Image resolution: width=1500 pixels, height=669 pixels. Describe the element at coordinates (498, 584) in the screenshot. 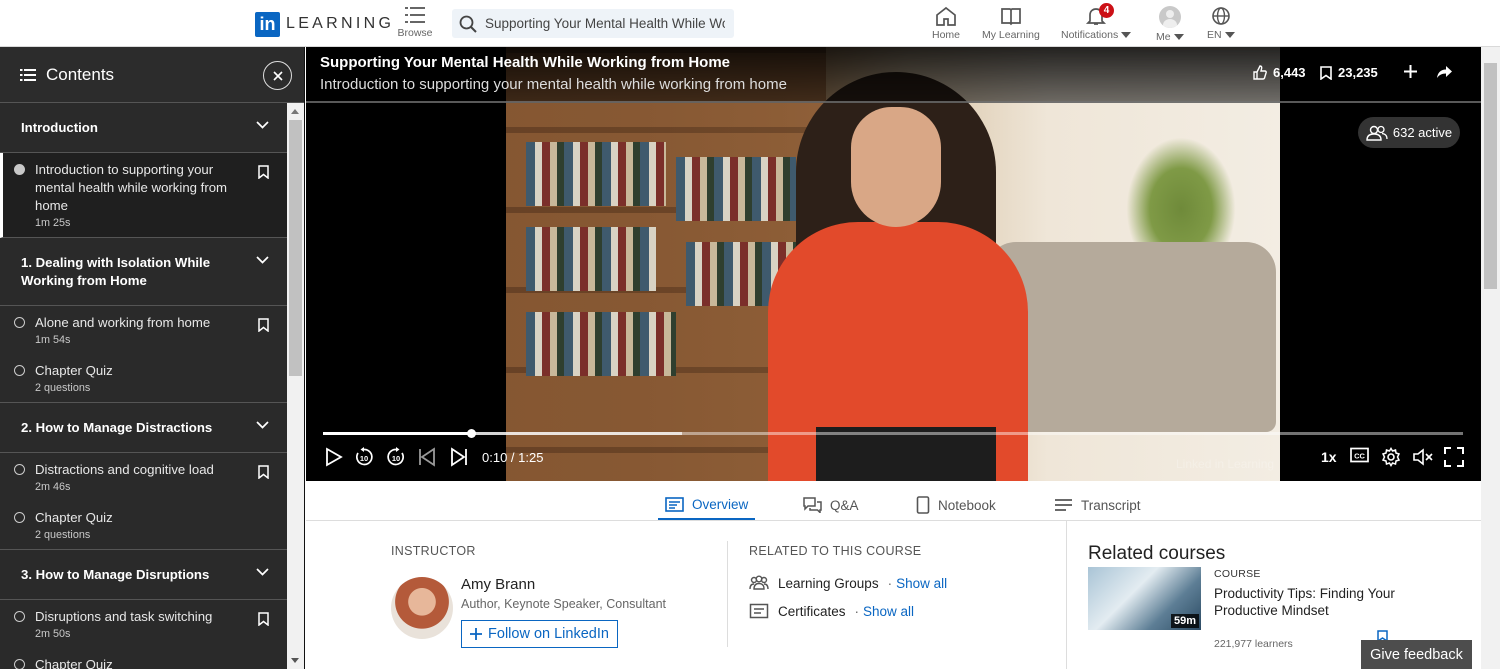

I see `instructor-name: Amy Brann` at that location.